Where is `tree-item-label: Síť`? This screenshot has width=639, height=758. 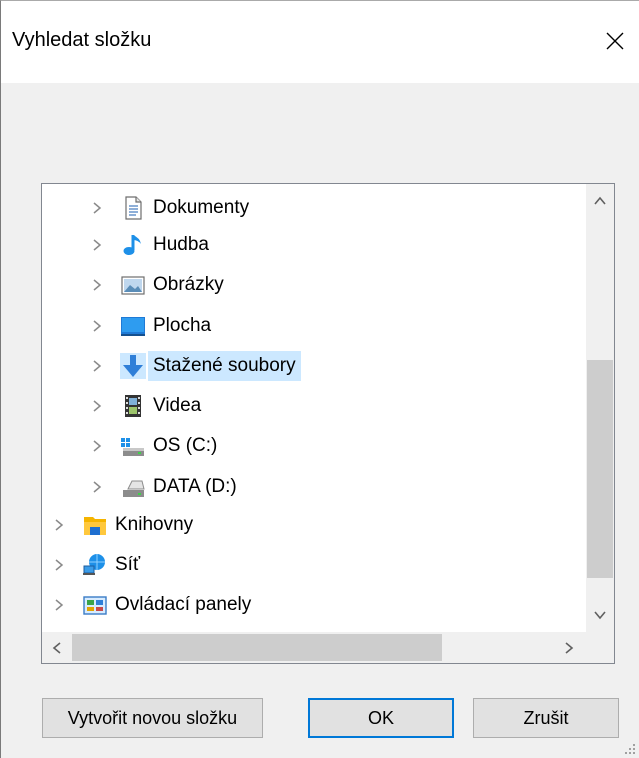 tree-item-label: Síť is located at coordinates (128, 564).